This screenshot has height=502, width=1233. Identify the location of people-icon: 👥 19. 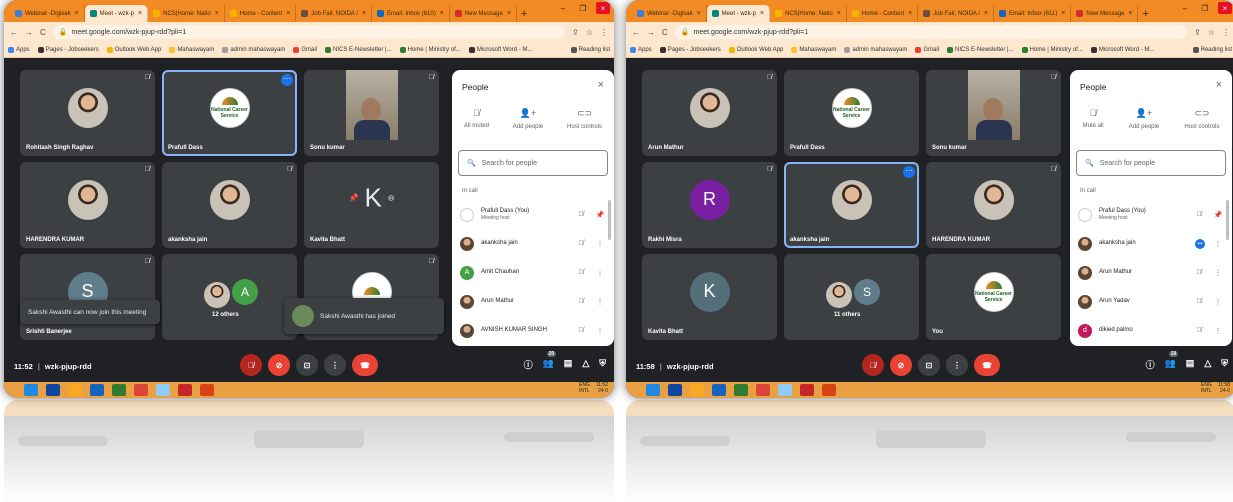
(1172, 361).